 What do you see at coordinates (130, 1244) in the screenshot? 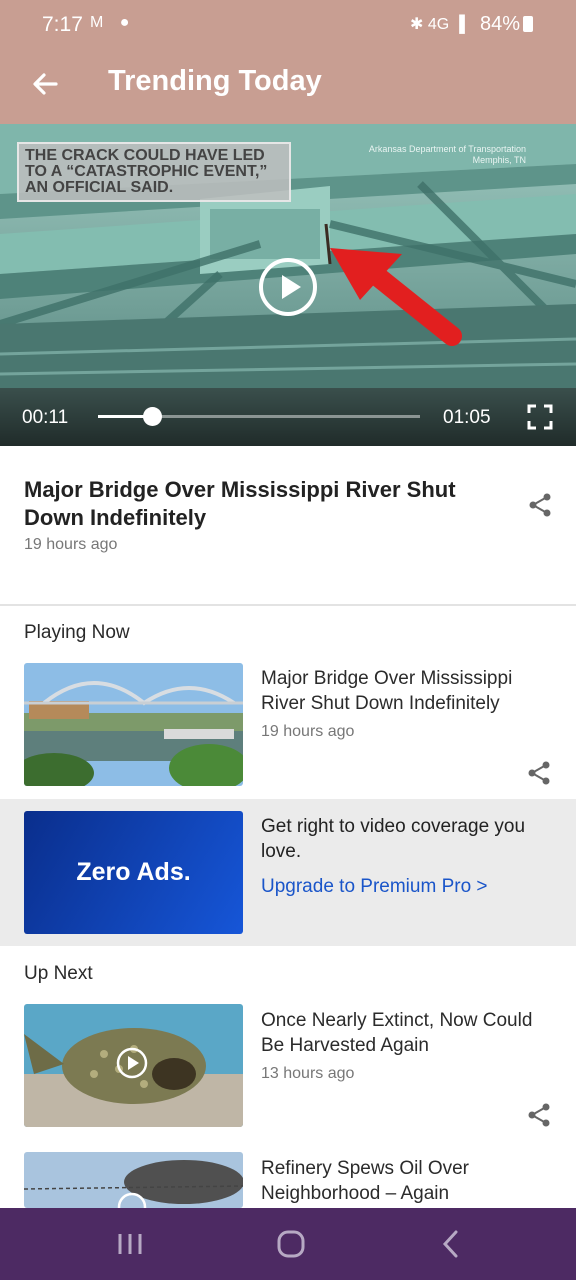
I see `recent-apps-icon` at bounding box center [130, 1244].